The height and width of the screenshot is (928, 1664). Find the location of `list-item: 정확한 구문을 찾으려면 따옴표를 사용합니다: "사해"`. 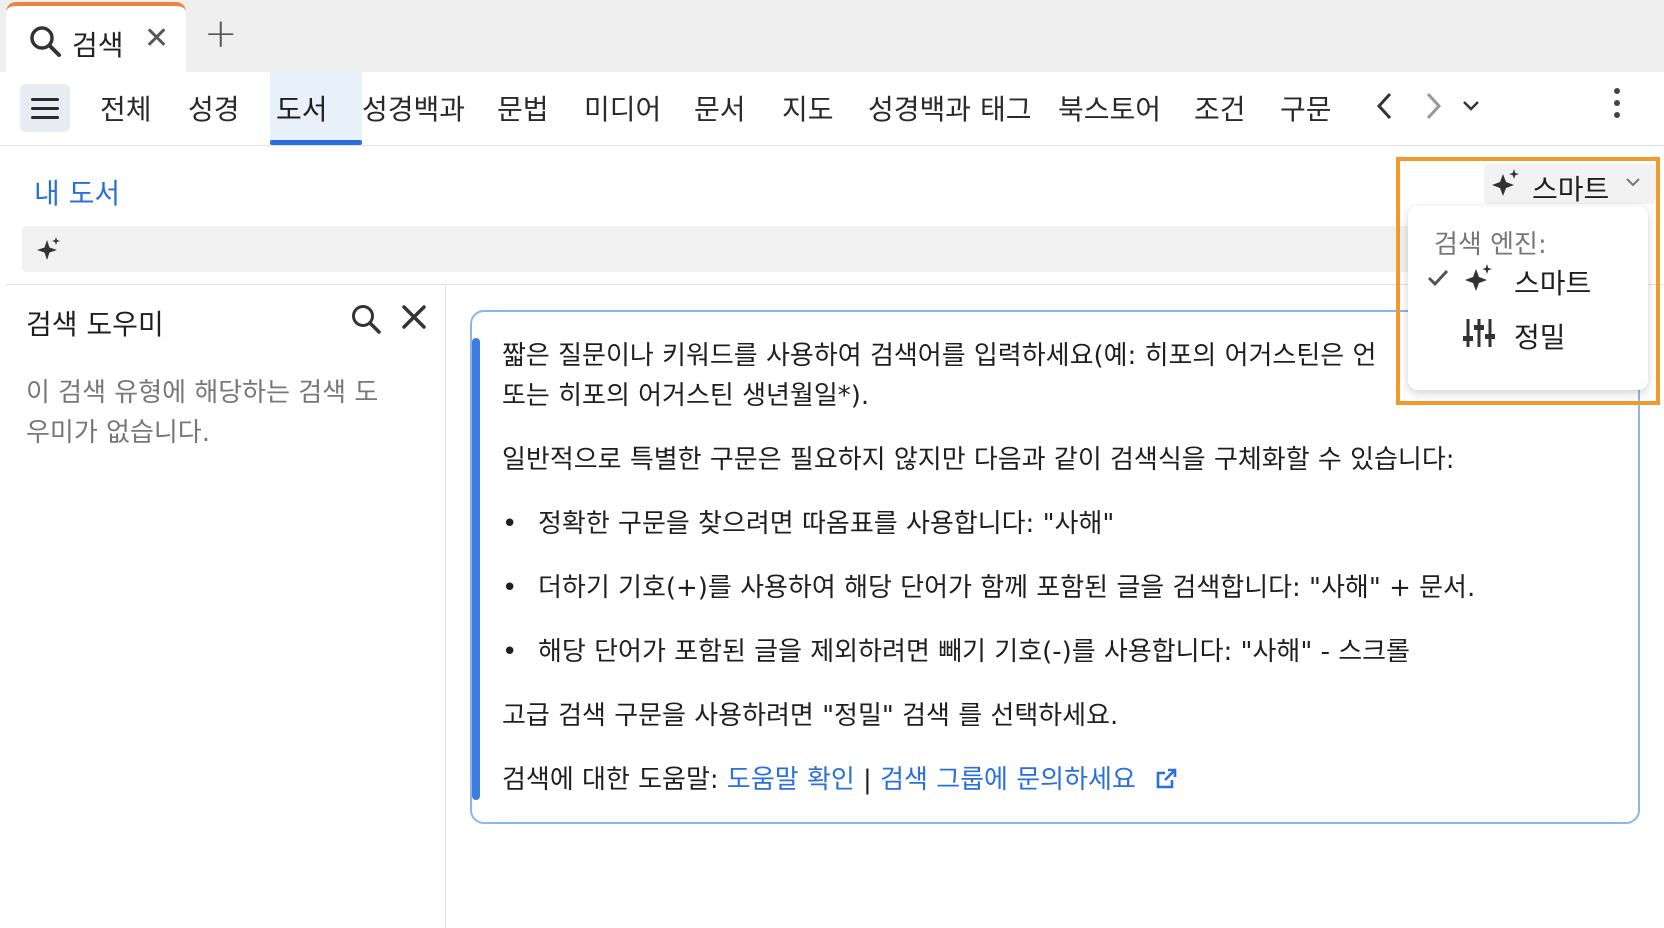

list-item: 정확한 구문을 찾으려면 따옴표를 사용합니다: "사해" is located at coordinates (1062, 524).